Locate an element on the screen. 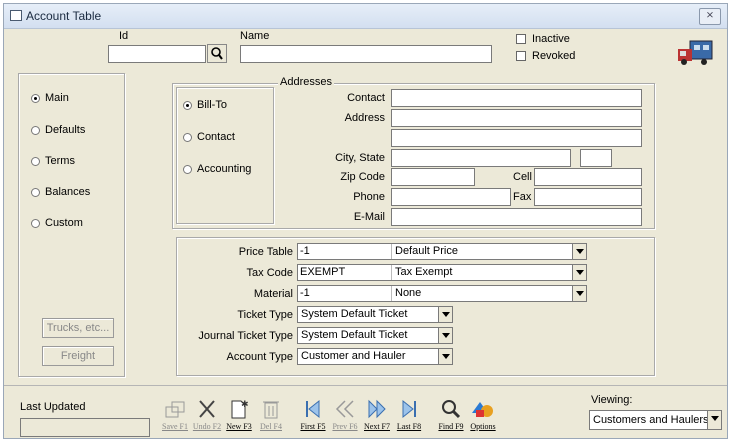 This screenshot has height=442, width=731. first-record-button: First F5 is located at coordinates (313, 417).